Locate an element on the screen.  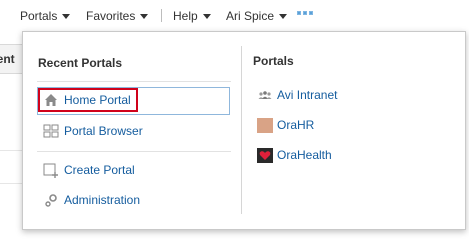
help-menu: Help is located at coordinates (192, 16).